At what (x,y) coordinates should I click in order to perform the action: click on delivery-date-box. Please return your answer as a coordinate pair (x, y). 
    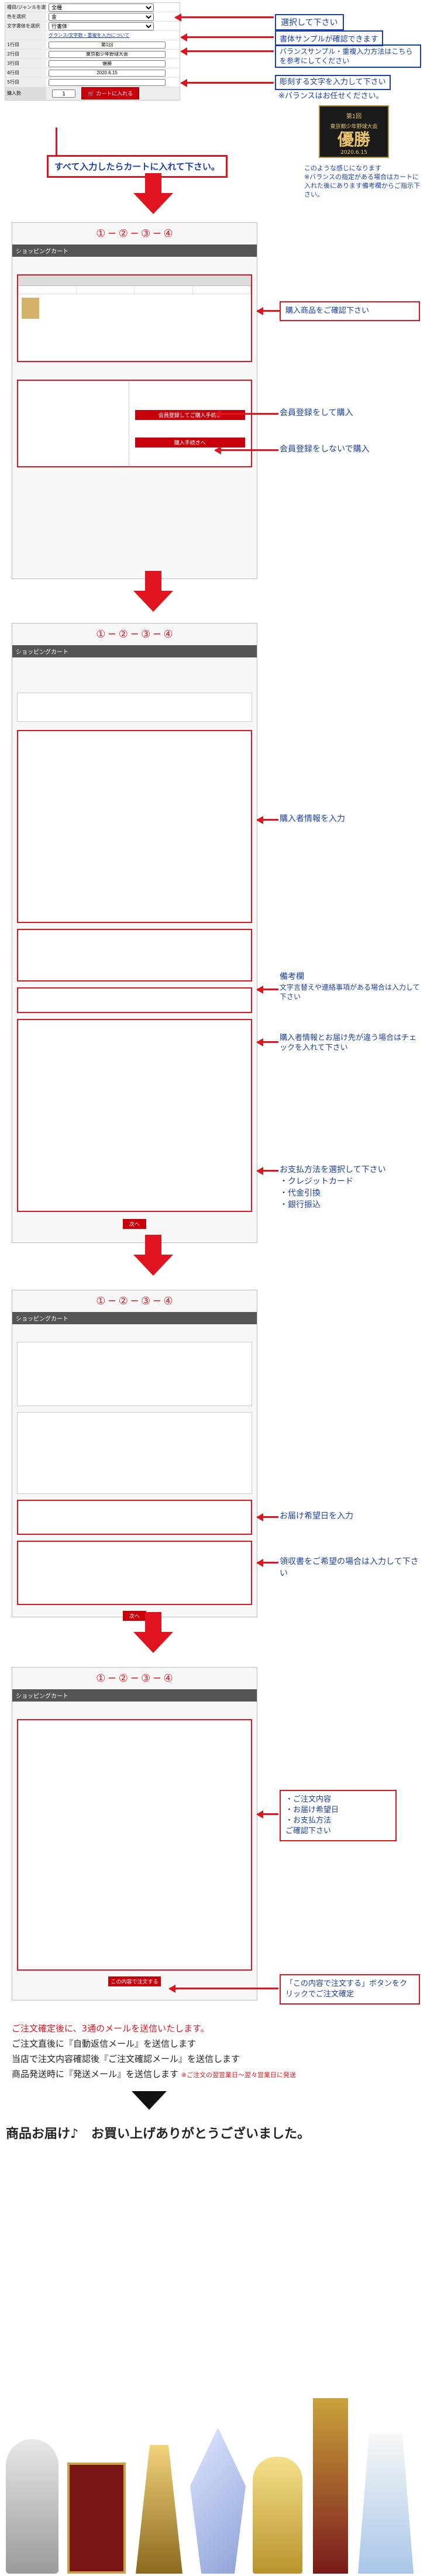
    Looking at the image, I should click on (134, 1517).